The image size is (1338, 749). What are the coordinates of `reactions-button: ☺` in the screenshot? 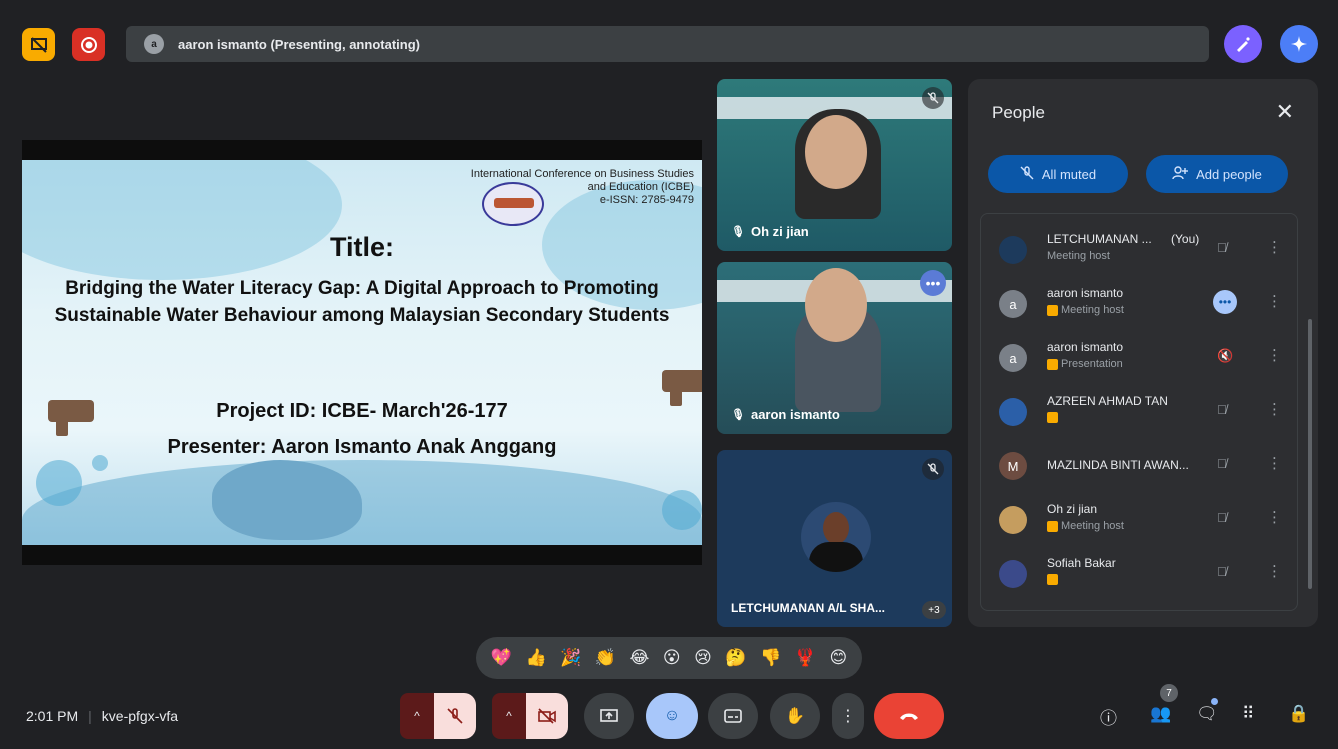 It's located at (672, 716).